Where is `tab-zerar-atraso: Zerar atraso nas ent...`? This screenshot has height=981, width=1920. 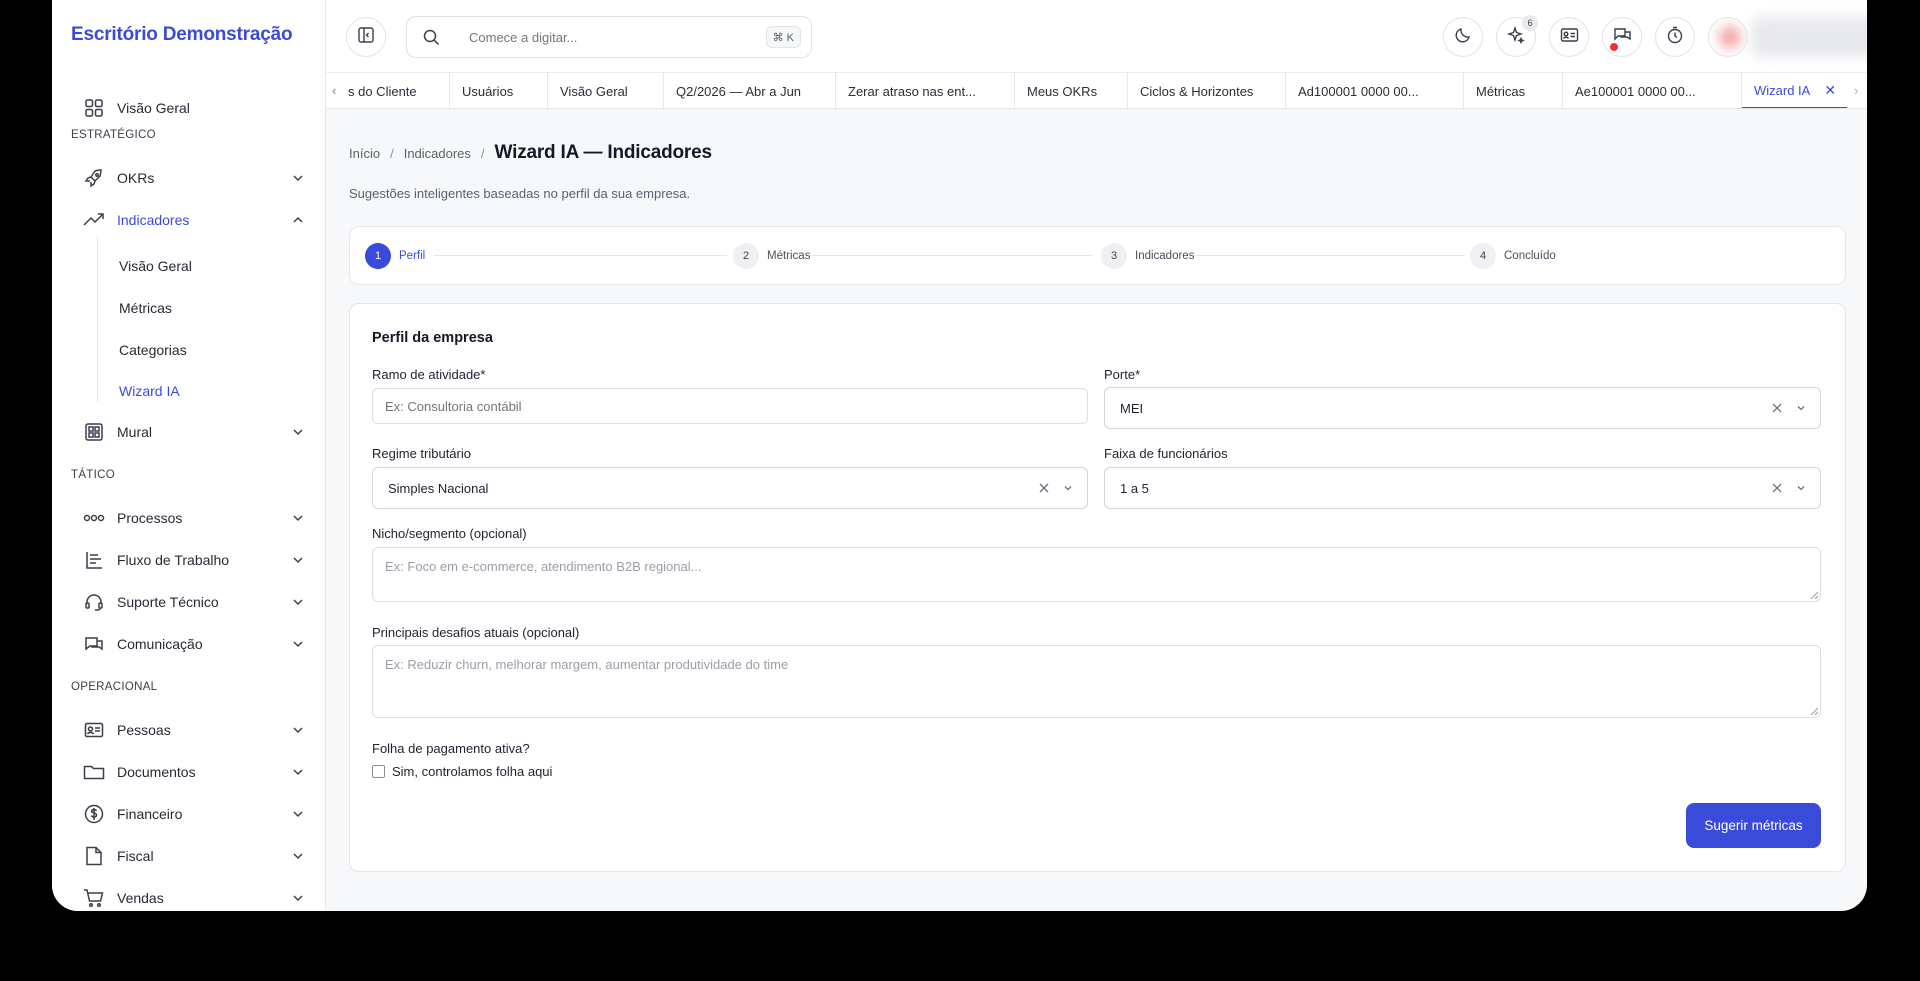
tab-zerar-atraso: Zerar atraso nas ent... is located at coordinates (925, 90).